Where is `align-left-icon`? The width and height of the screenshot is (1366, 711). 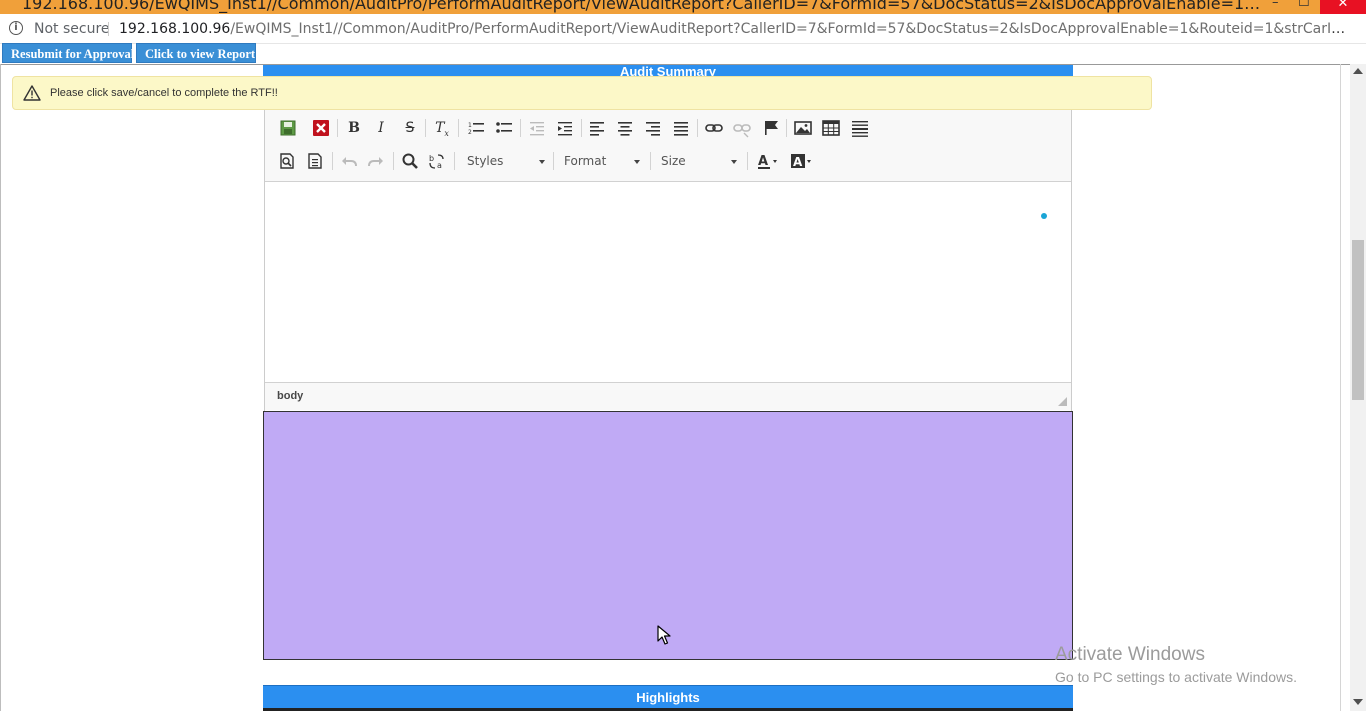 align-left-icon is located at coordinates (597, 128).